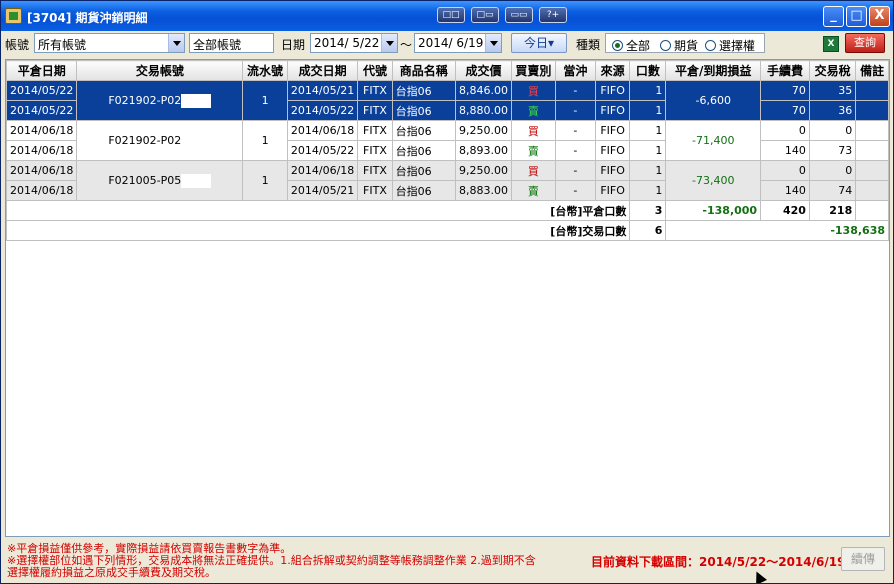  Describe the element at coordinates (832, 70) in the screenshot. I see `col-header-tax: 交易稅` at that location.